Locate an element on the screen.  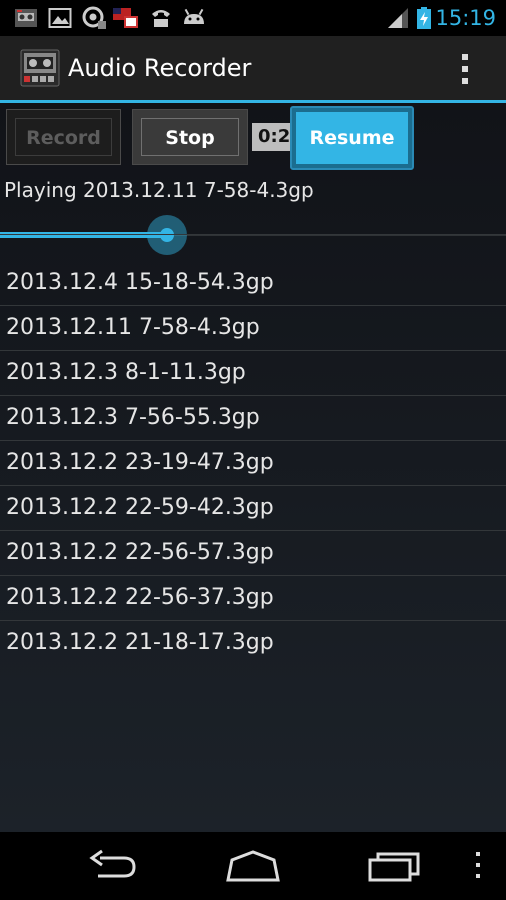
voicemail-icon is located at coordinates (94, 17).